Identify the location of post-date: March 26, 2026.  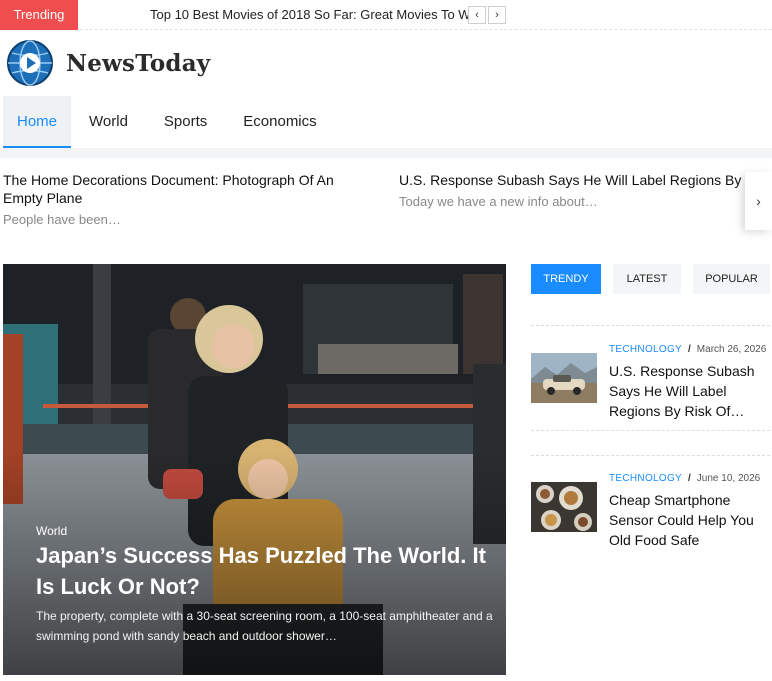
(731, 349).